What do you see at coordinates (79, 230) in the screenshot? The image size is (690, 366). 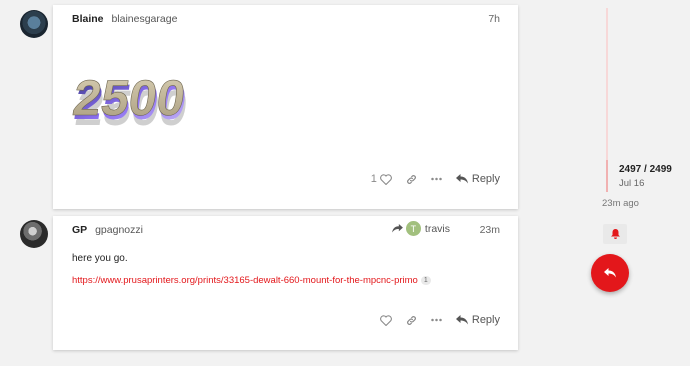 I see `username: GP` at bounding box center [79, 230].